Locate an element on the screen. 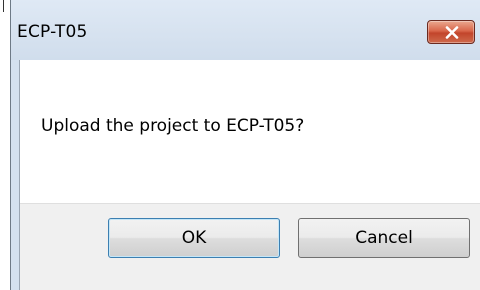 This screenshot has width=480, height=290. close-button is located at coordinates (451, 32).